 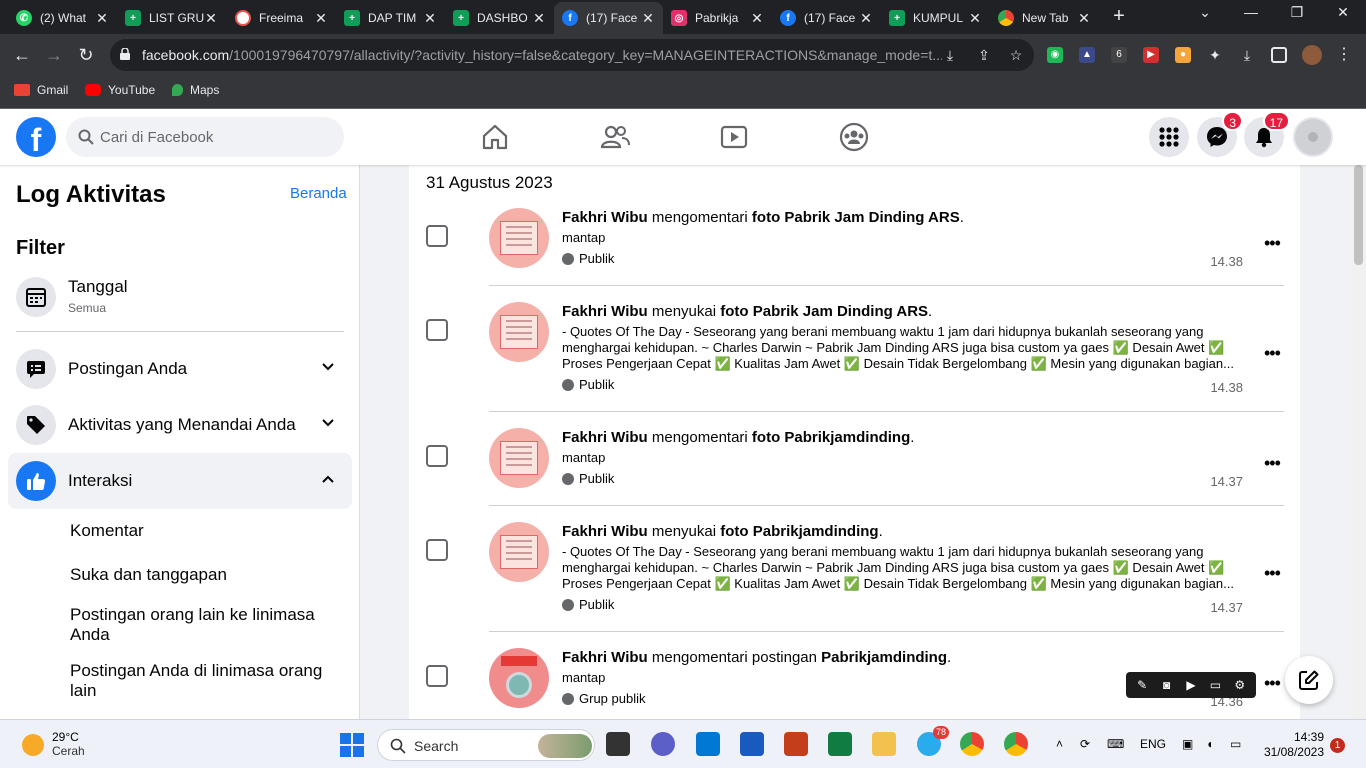 I want to click on extension-icon: ▲, so click(x=1087, y=55).